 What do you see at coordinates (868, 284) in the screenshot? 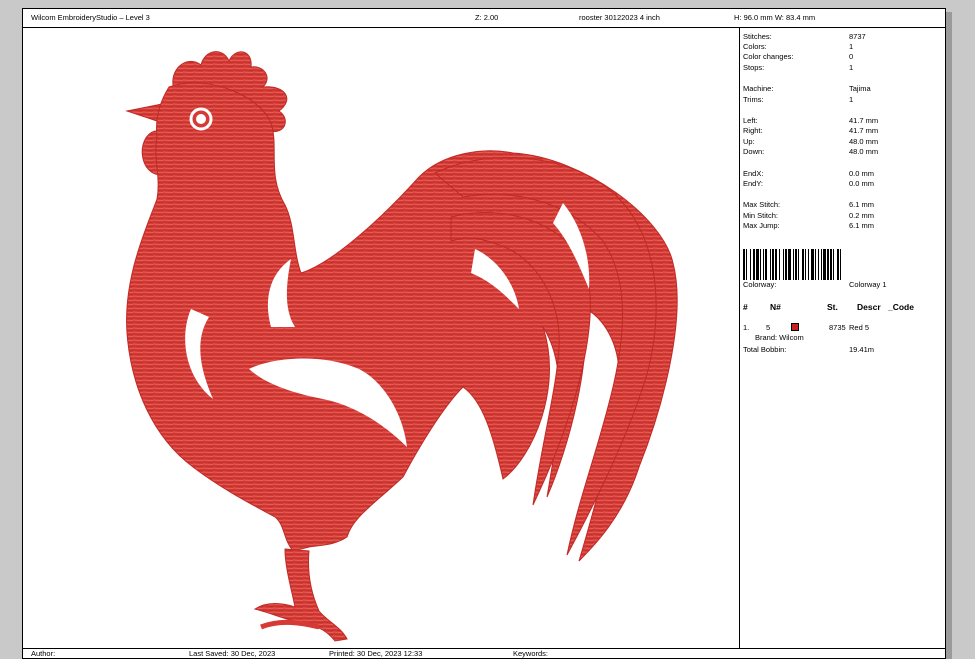
I see `colorway-value: Colorway 1` at bounding box center [868, 284].